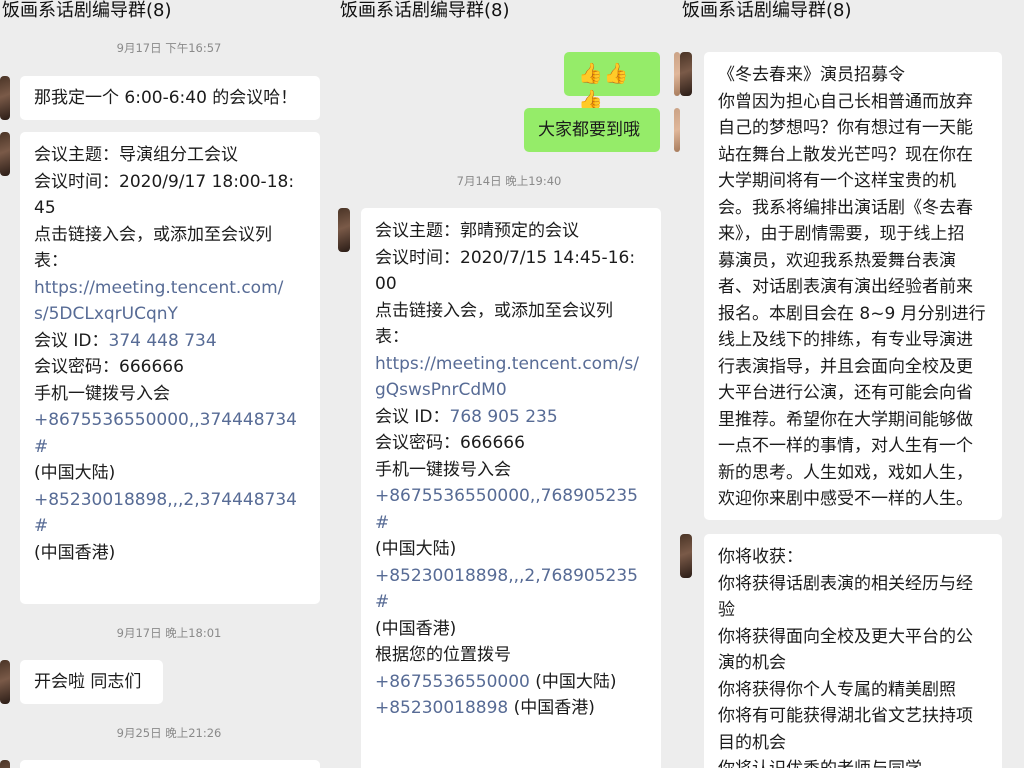  I want to click on message-line: 你将有可能获得湖北省文艺扶持项, so click(845, 716).